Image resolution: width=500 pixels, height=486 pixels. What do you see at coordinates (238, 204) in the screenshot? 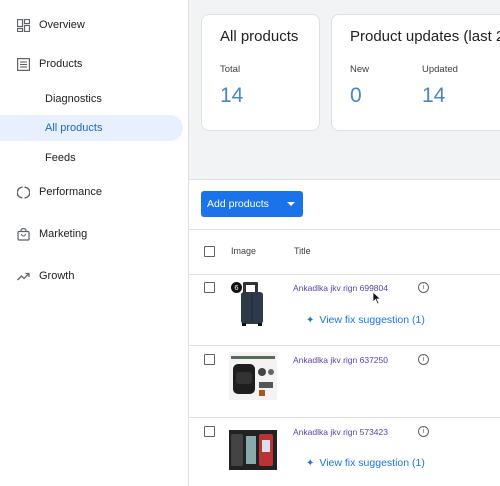
I see `add-products-label: Add products` at bounding box center [238, 204].